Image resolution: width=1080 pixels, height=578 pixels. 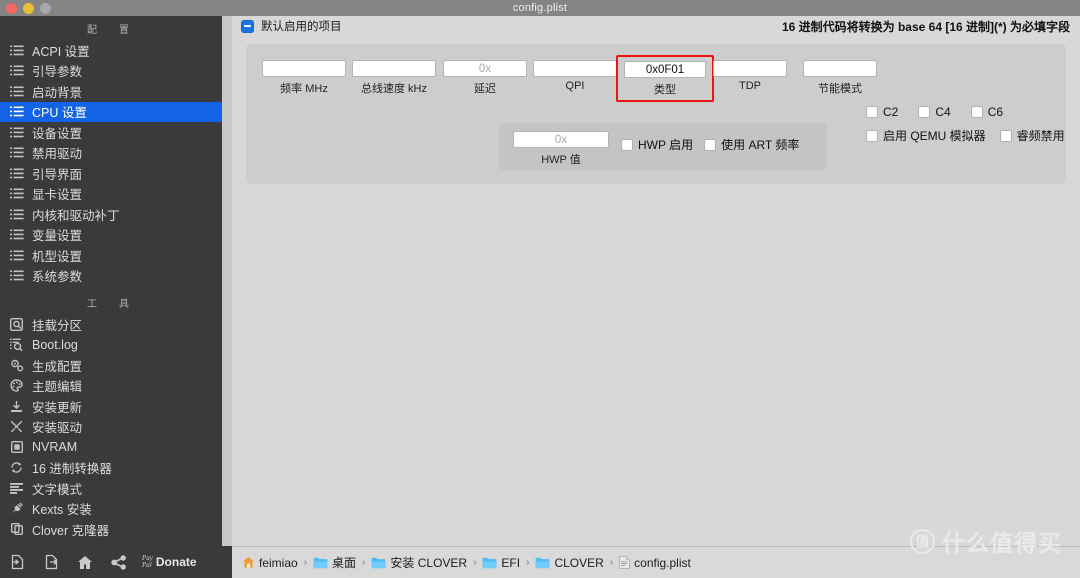 I want to click on sidebar-item-tool-3: 生成配置, so click(x=111, y=365).